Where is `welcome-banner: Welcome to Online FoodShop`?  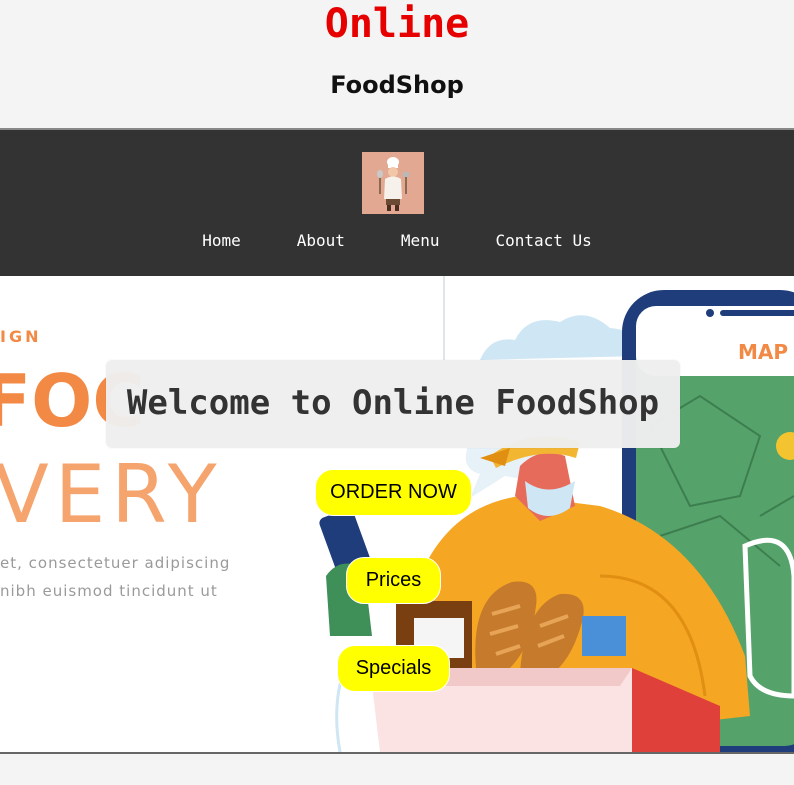 welcome-banner: Welcome to Online FoodShop is located at coordinates (393, 404).